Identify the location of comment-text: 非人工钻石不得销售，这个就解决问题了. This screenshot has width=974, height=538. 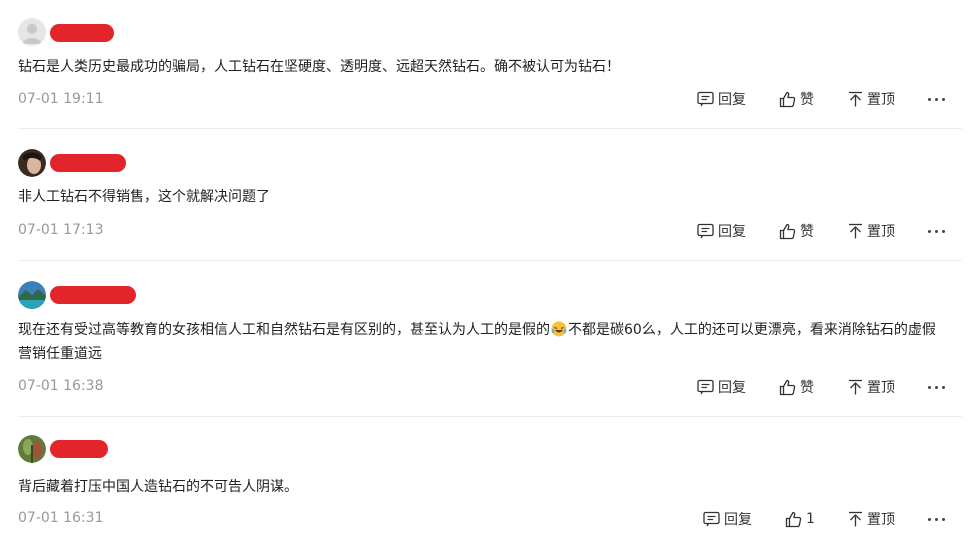
(144, 197).